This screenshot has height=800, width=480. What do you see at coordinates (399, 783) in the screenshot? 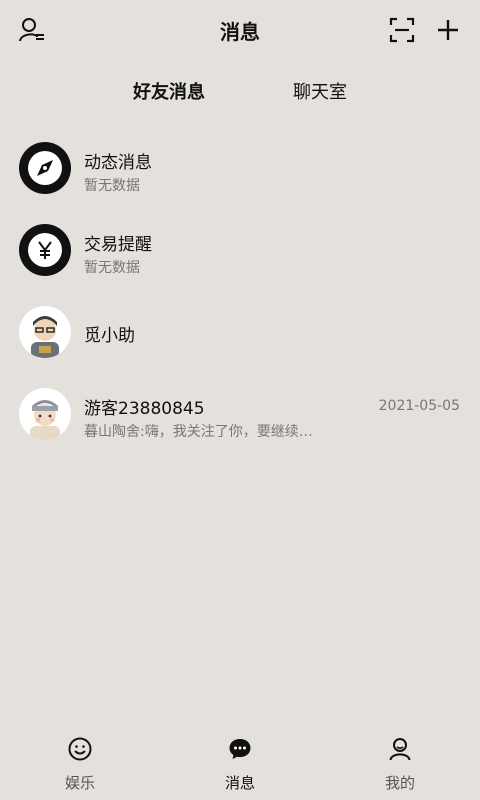
I see `nav-label: 我的` at bounding box center [399, 783].